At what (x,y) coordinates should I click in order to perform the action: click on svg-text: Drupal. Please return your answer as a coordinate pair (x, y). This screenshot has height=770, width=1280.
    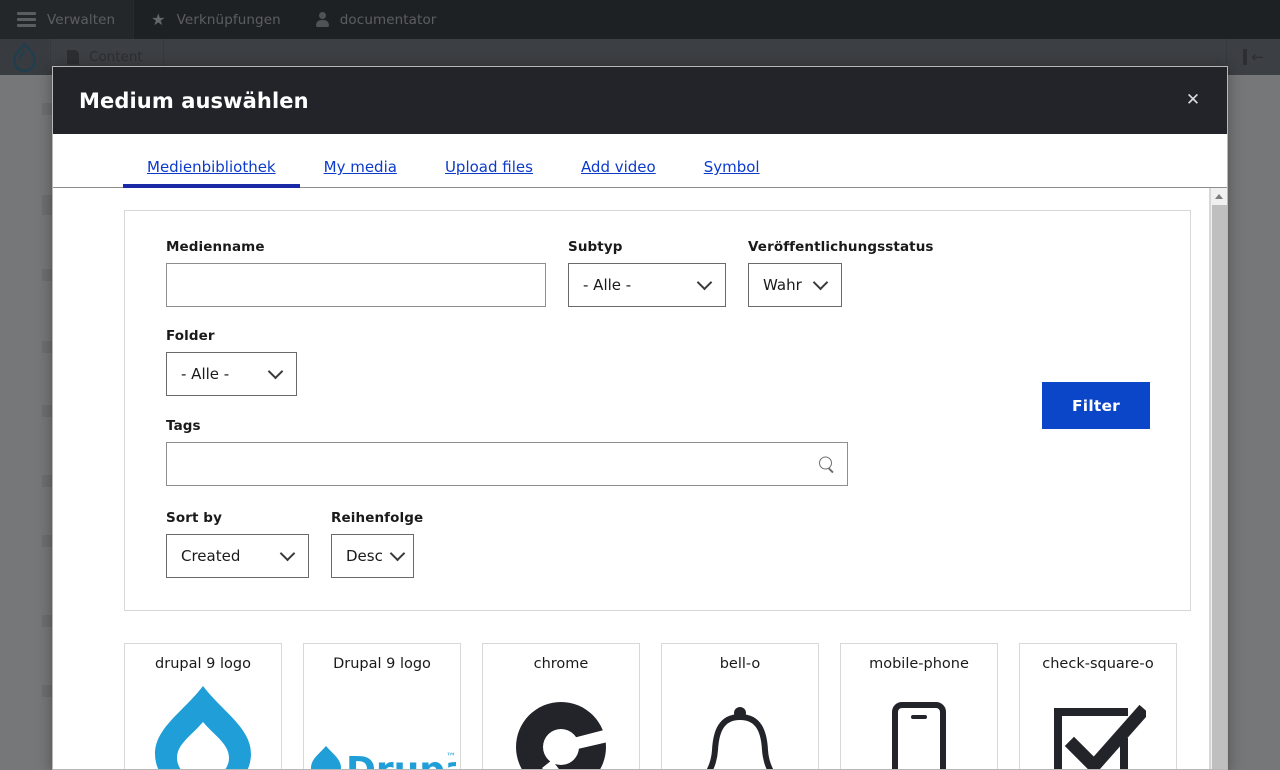
    Looking at the image, I should click on (401, 759).